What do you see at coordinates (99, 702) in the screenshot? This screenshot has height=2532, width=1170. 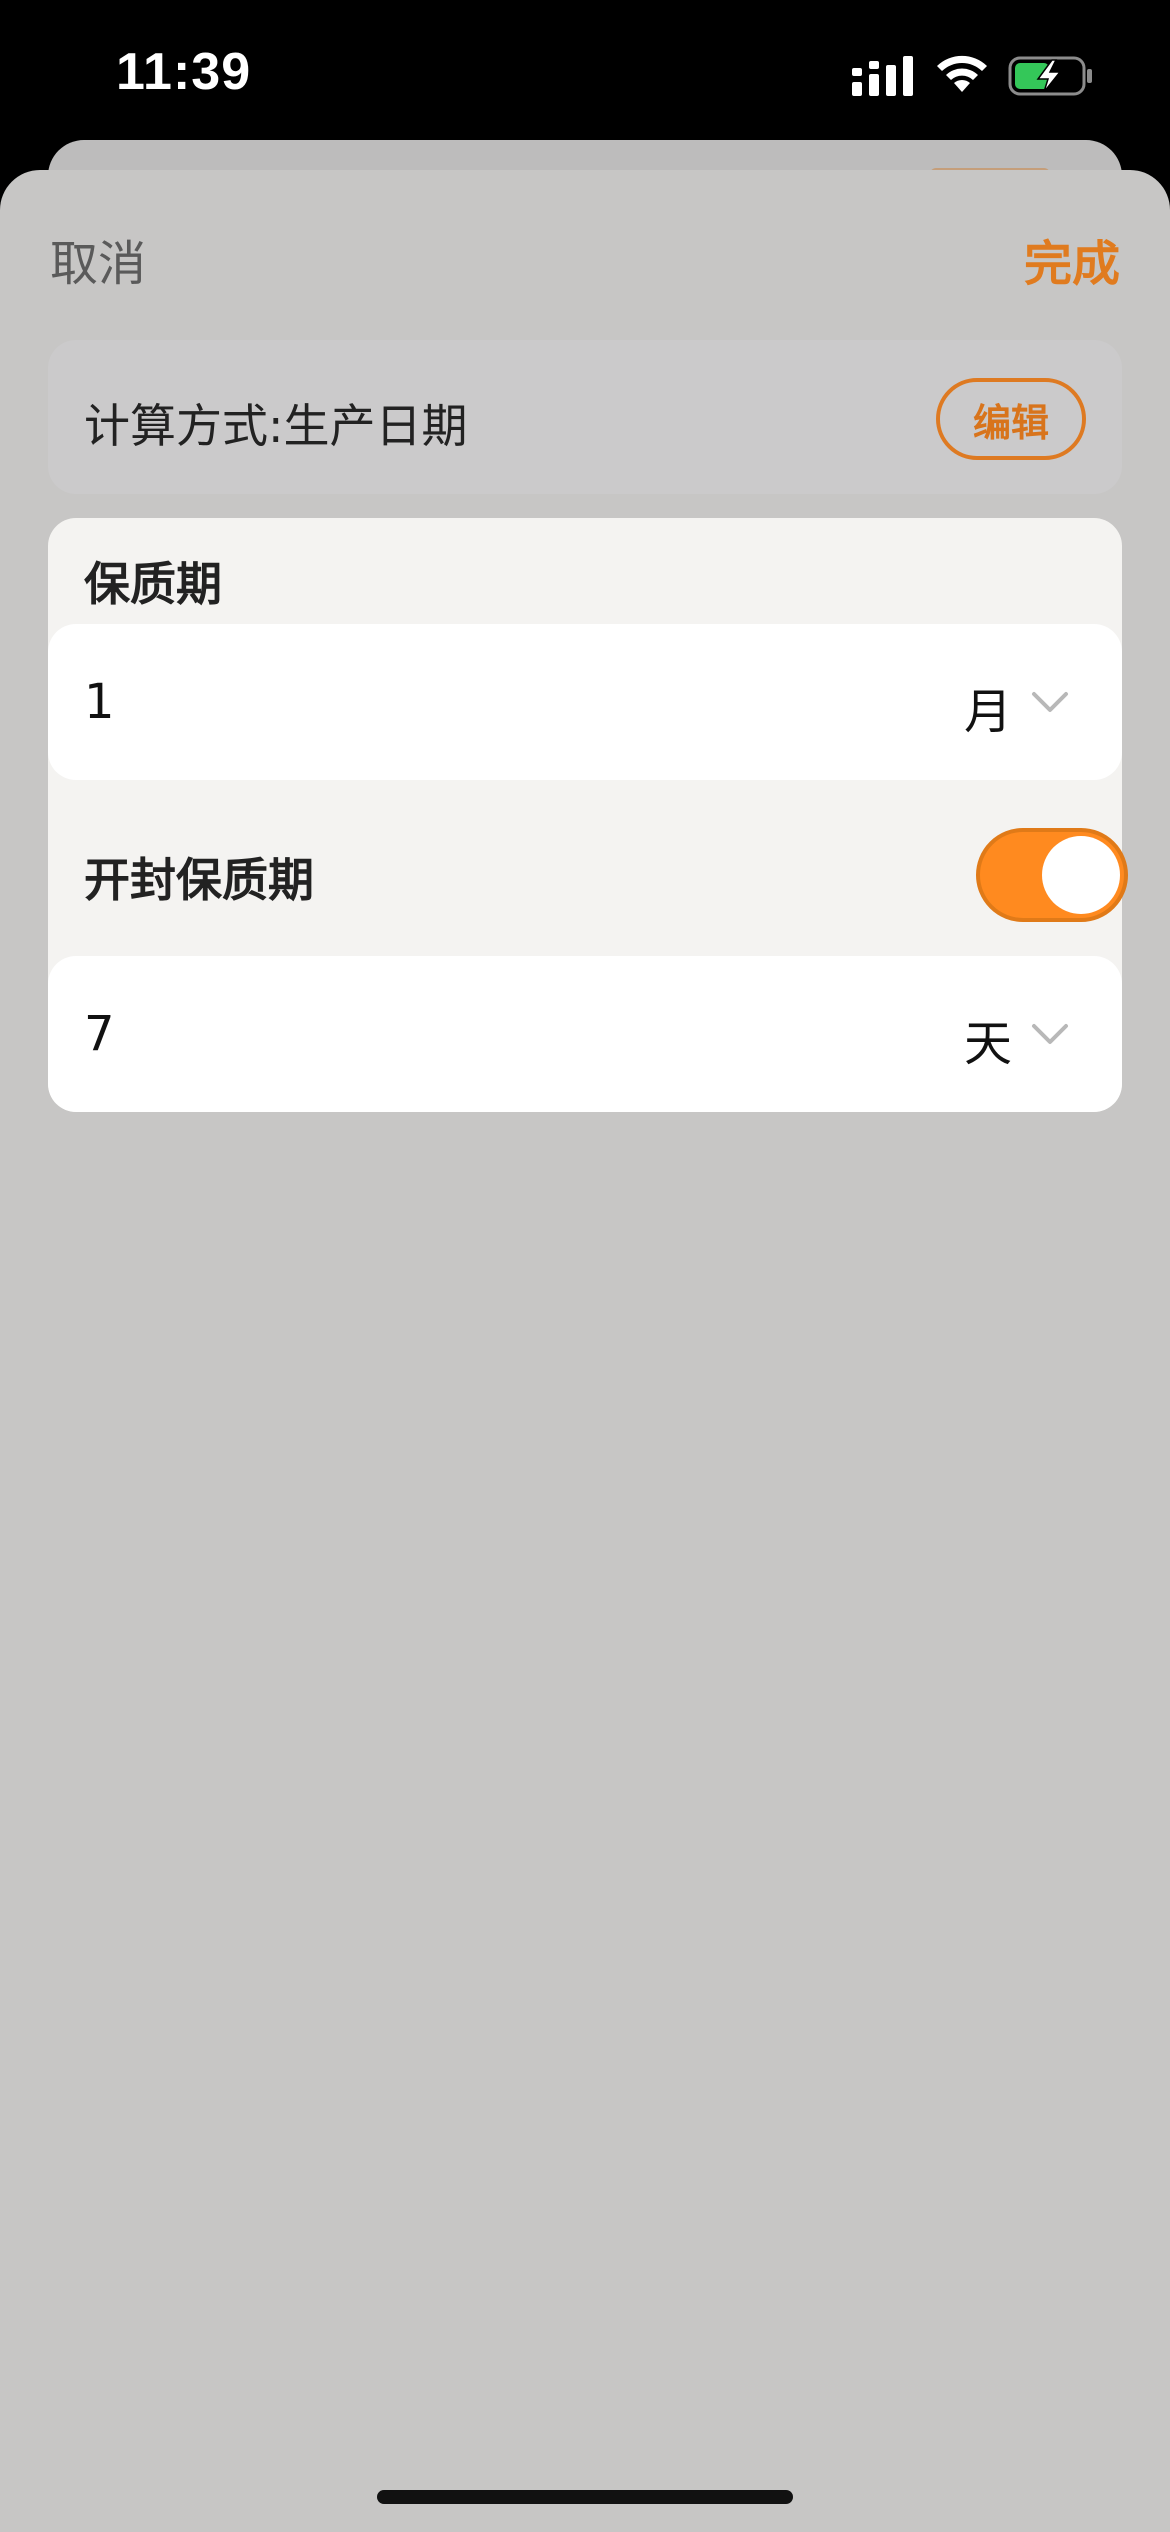 I see `shelf-life-value-input: 1` at bounding box center [99, 702].